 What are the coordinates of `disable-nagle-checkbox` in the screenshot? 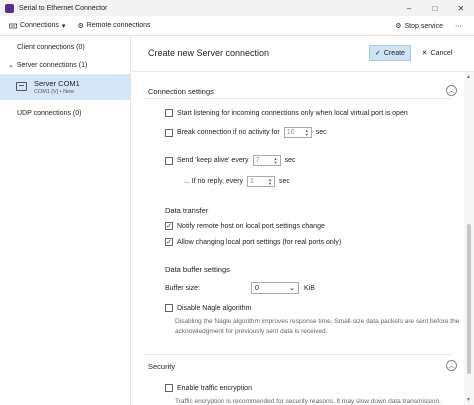 It's located at (169, 308).